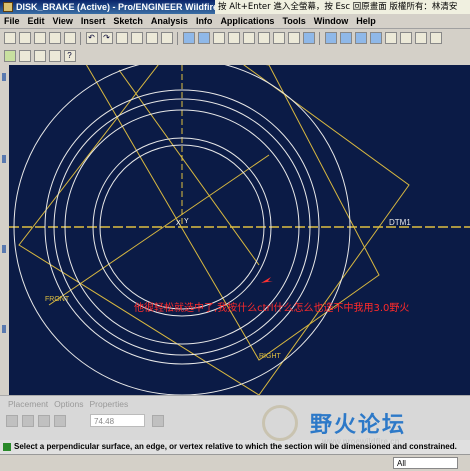  Describe the element at coordinates (218, 38) in the screenshot. I see `orient-icon` at that location.